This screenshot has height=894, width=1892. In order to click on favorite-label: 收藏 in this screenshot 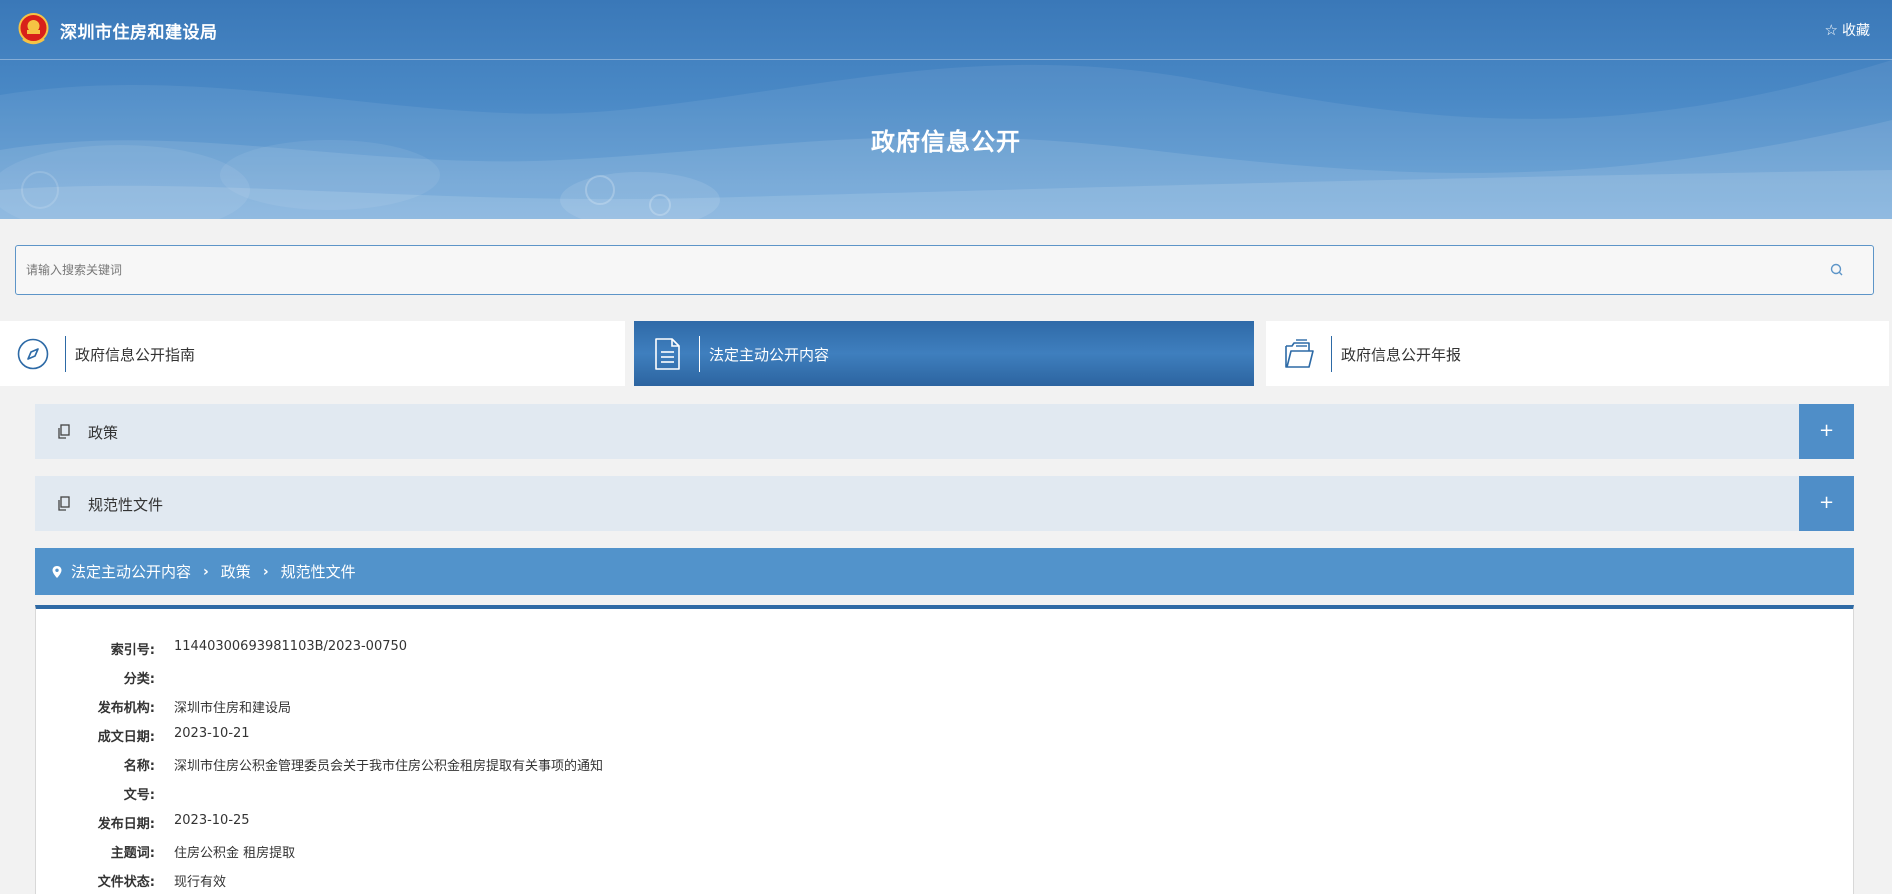, I will do `click(1856, 31)`.